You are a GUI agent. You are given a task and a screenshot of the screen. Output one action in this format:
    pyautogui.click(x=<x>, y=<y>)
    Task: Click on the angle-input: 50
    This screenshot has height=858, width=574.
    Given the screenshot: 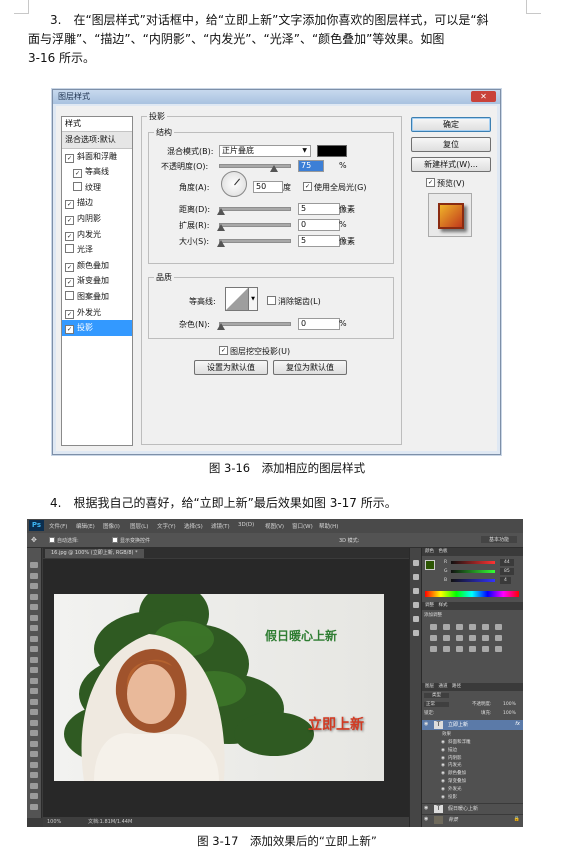 What is the action you would take?
    pyautogui.click(x=268, y=187)
    